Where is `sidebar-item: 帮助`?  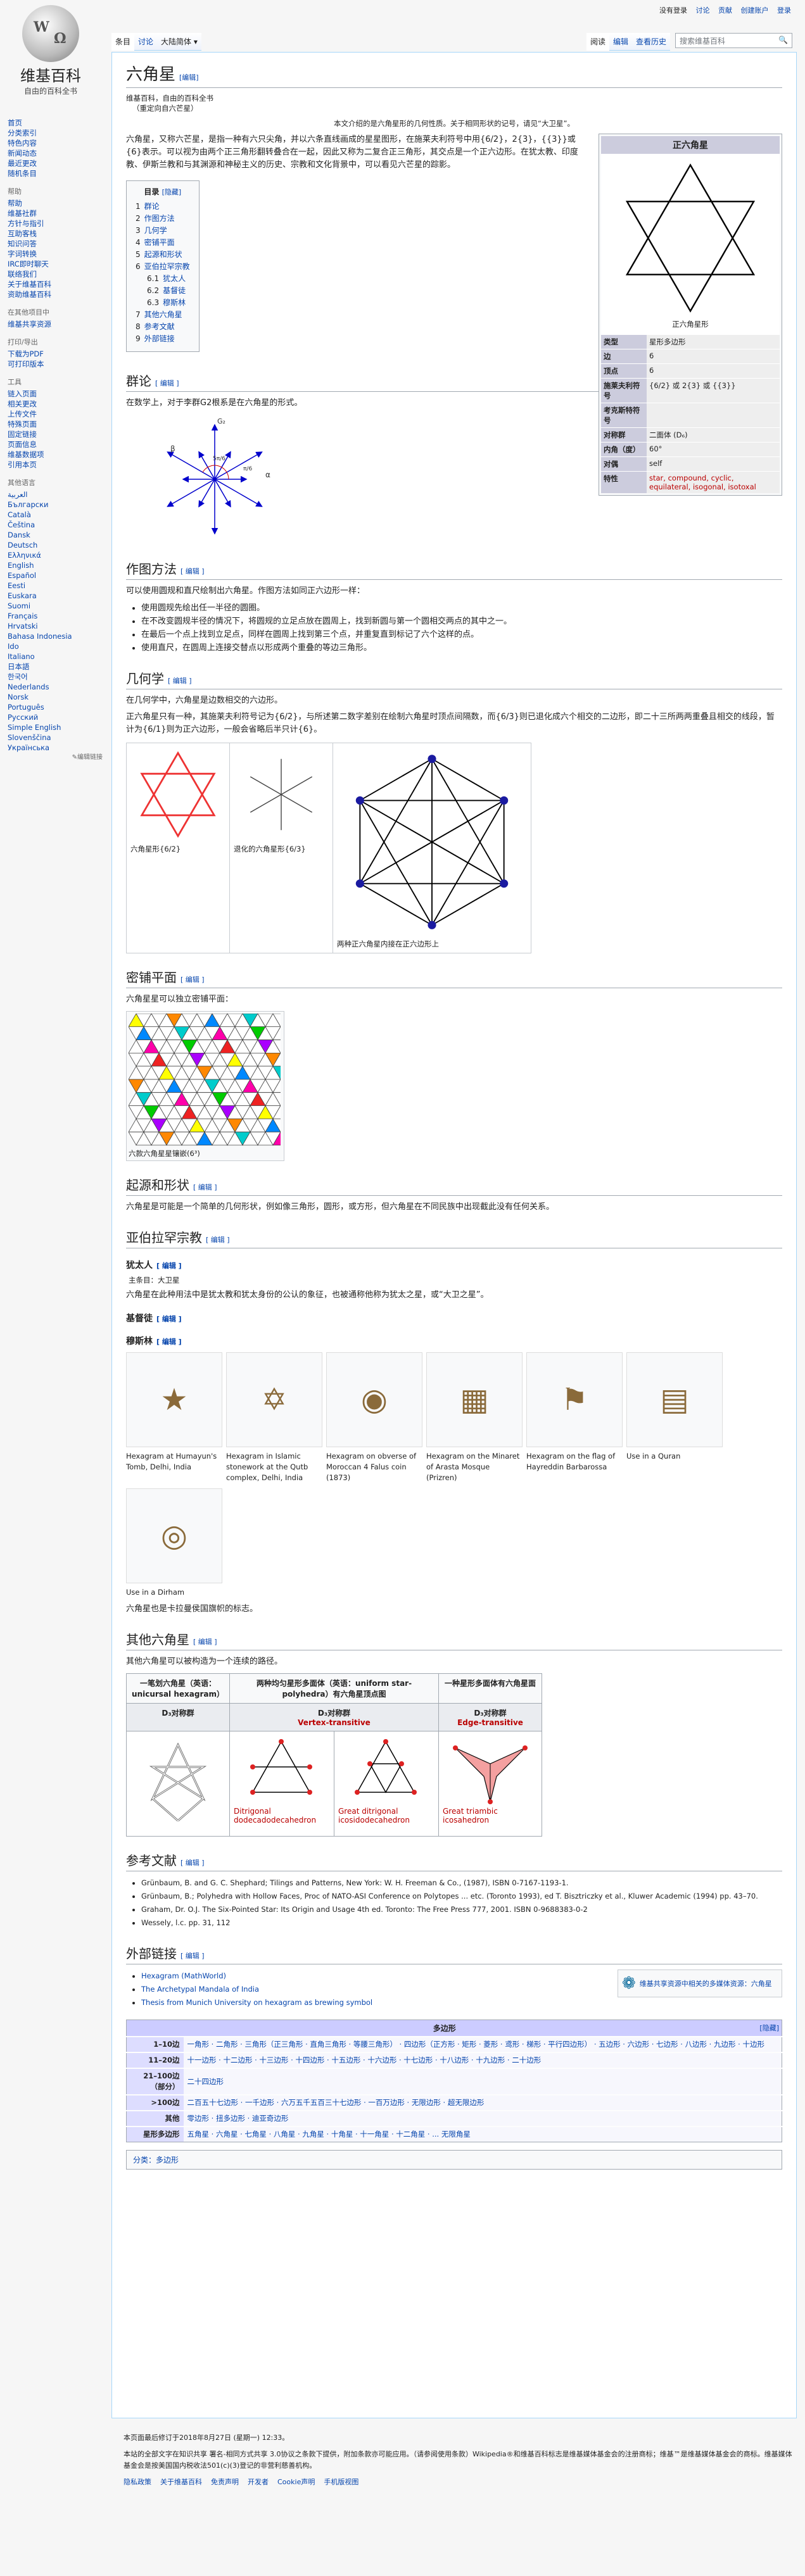 sidebar-item: 帮助 is located at coordinates (55, 203).